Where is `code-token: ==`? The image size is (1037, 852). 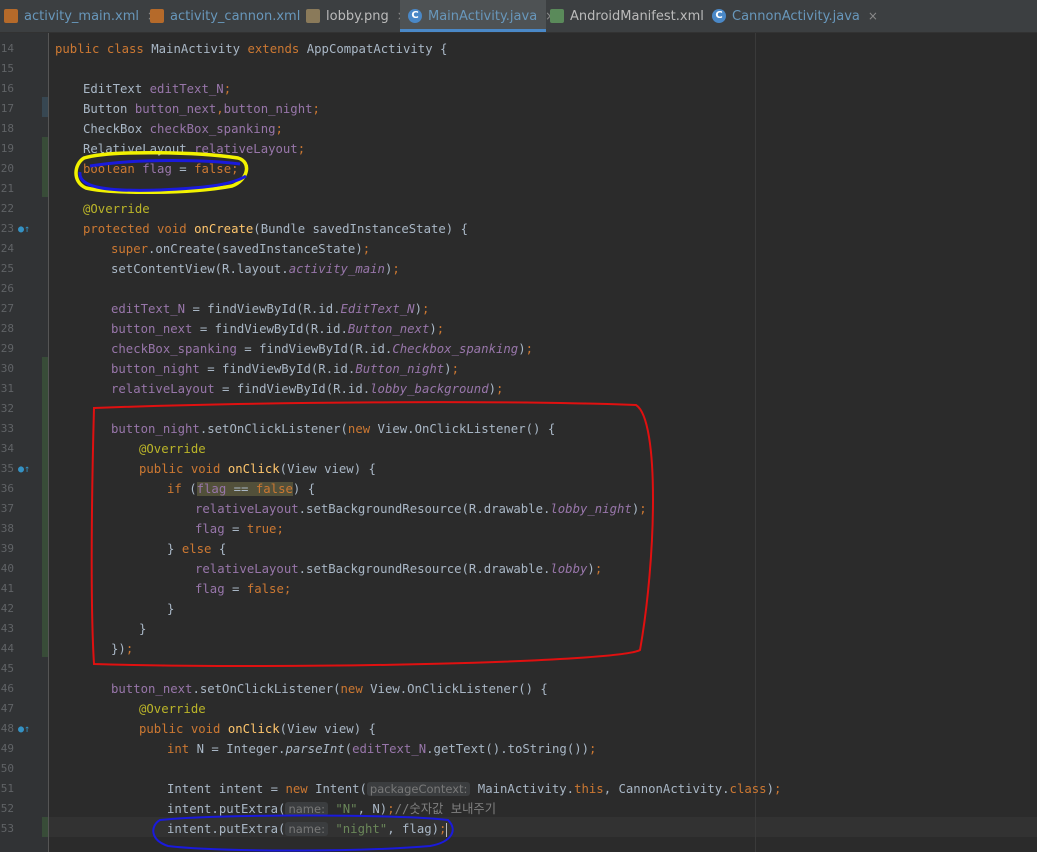
code-token: == is located at coordinates (241, 489).